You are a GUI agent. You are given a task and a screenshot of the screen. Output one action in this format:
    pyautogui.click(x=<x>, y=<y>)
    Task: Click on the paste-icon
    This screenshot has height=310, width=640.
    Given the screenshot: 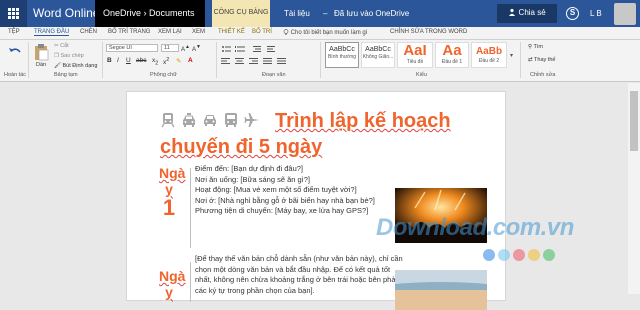 What is the action you would take?
    pyautogui.click(x=41, y=52)
    